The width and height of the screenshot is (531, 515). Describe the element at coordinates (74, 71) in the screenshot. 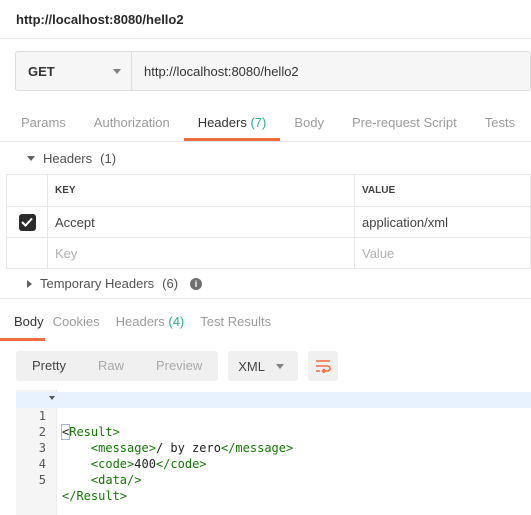

I see `method-select: GET` at that location.